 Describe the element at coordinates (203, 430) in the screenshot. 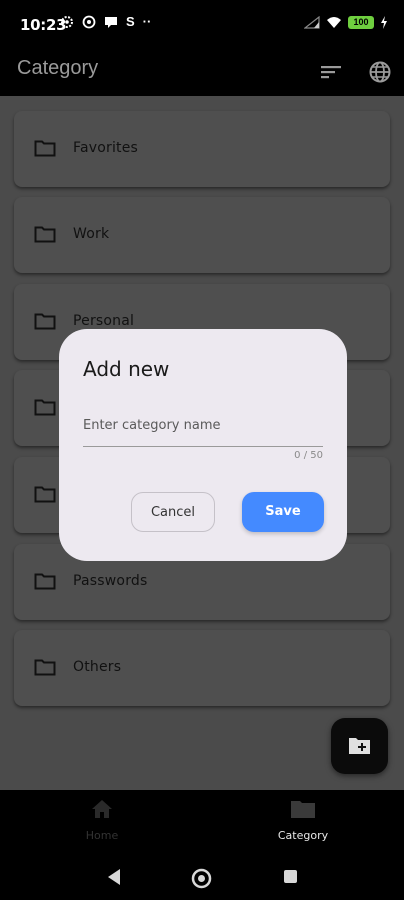

I see `category-name-input` at that location.